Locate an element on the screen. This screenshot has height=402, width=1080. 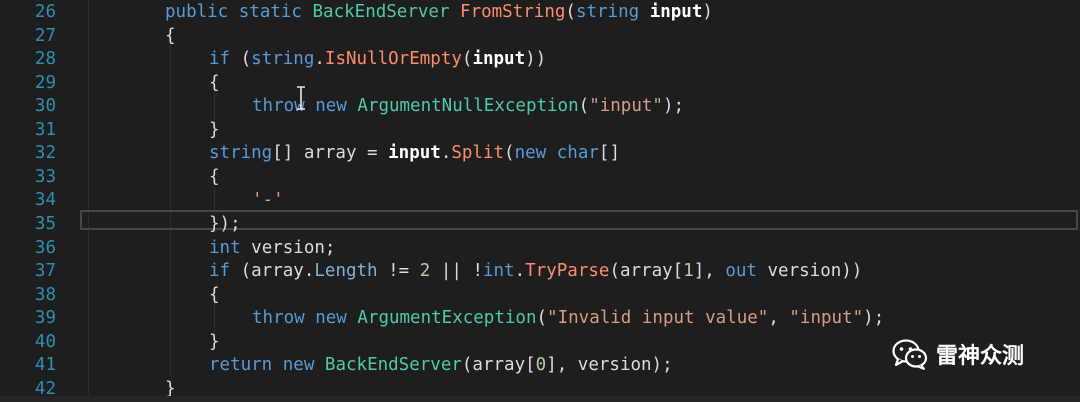
line-code: '-' is located at coordinates (268, 201).